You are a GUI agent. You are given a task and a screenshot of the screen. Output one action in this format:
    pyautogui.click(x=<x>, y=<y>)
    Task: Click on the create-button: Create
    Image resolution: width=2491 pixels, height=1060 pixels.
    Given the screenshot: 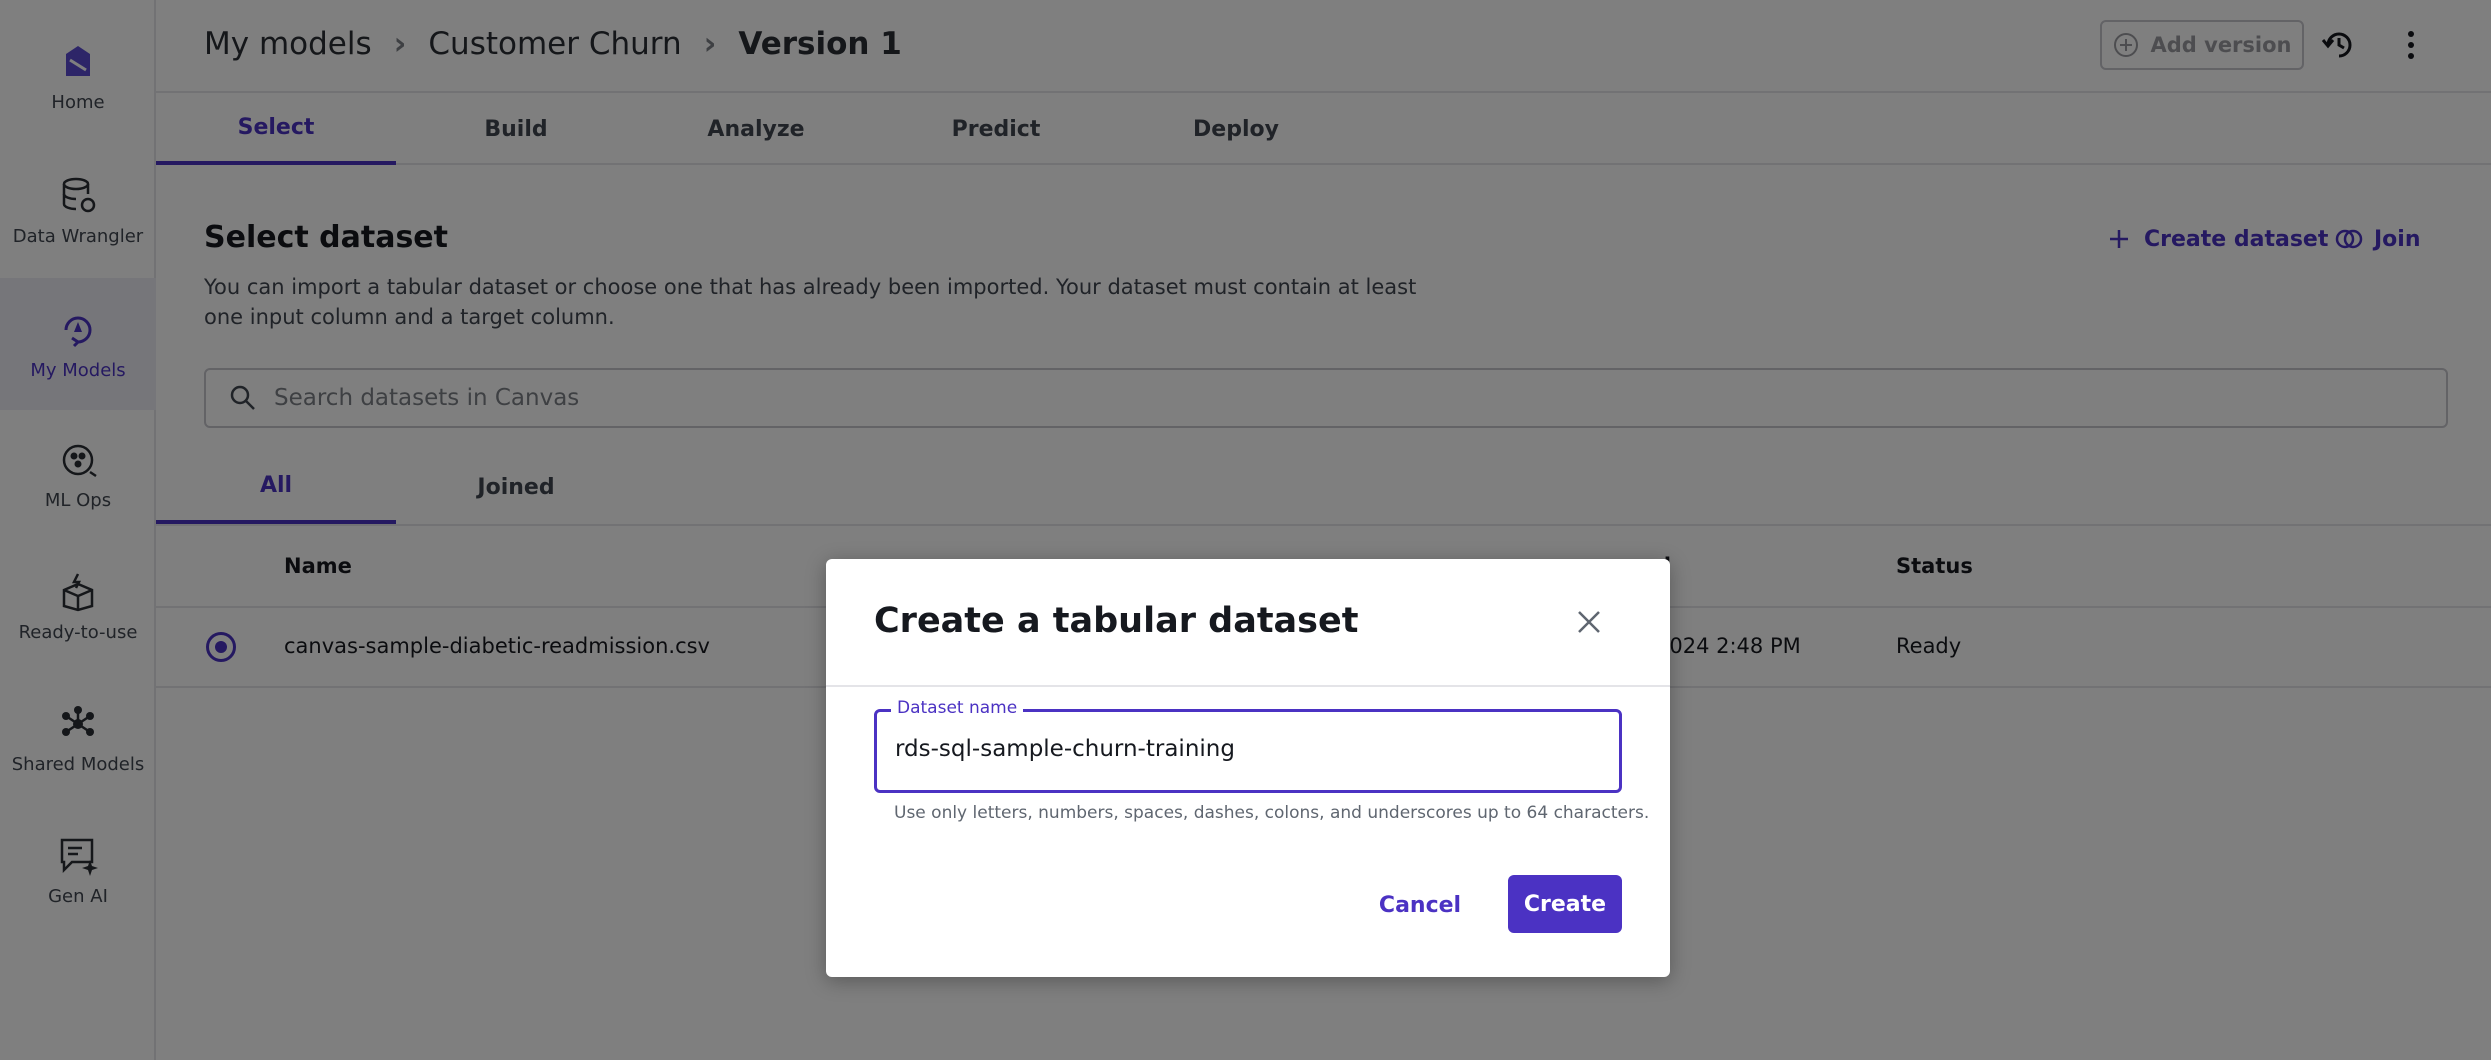 What is the action you would take?
    pyautogui.click(x=1565, y=904)
    